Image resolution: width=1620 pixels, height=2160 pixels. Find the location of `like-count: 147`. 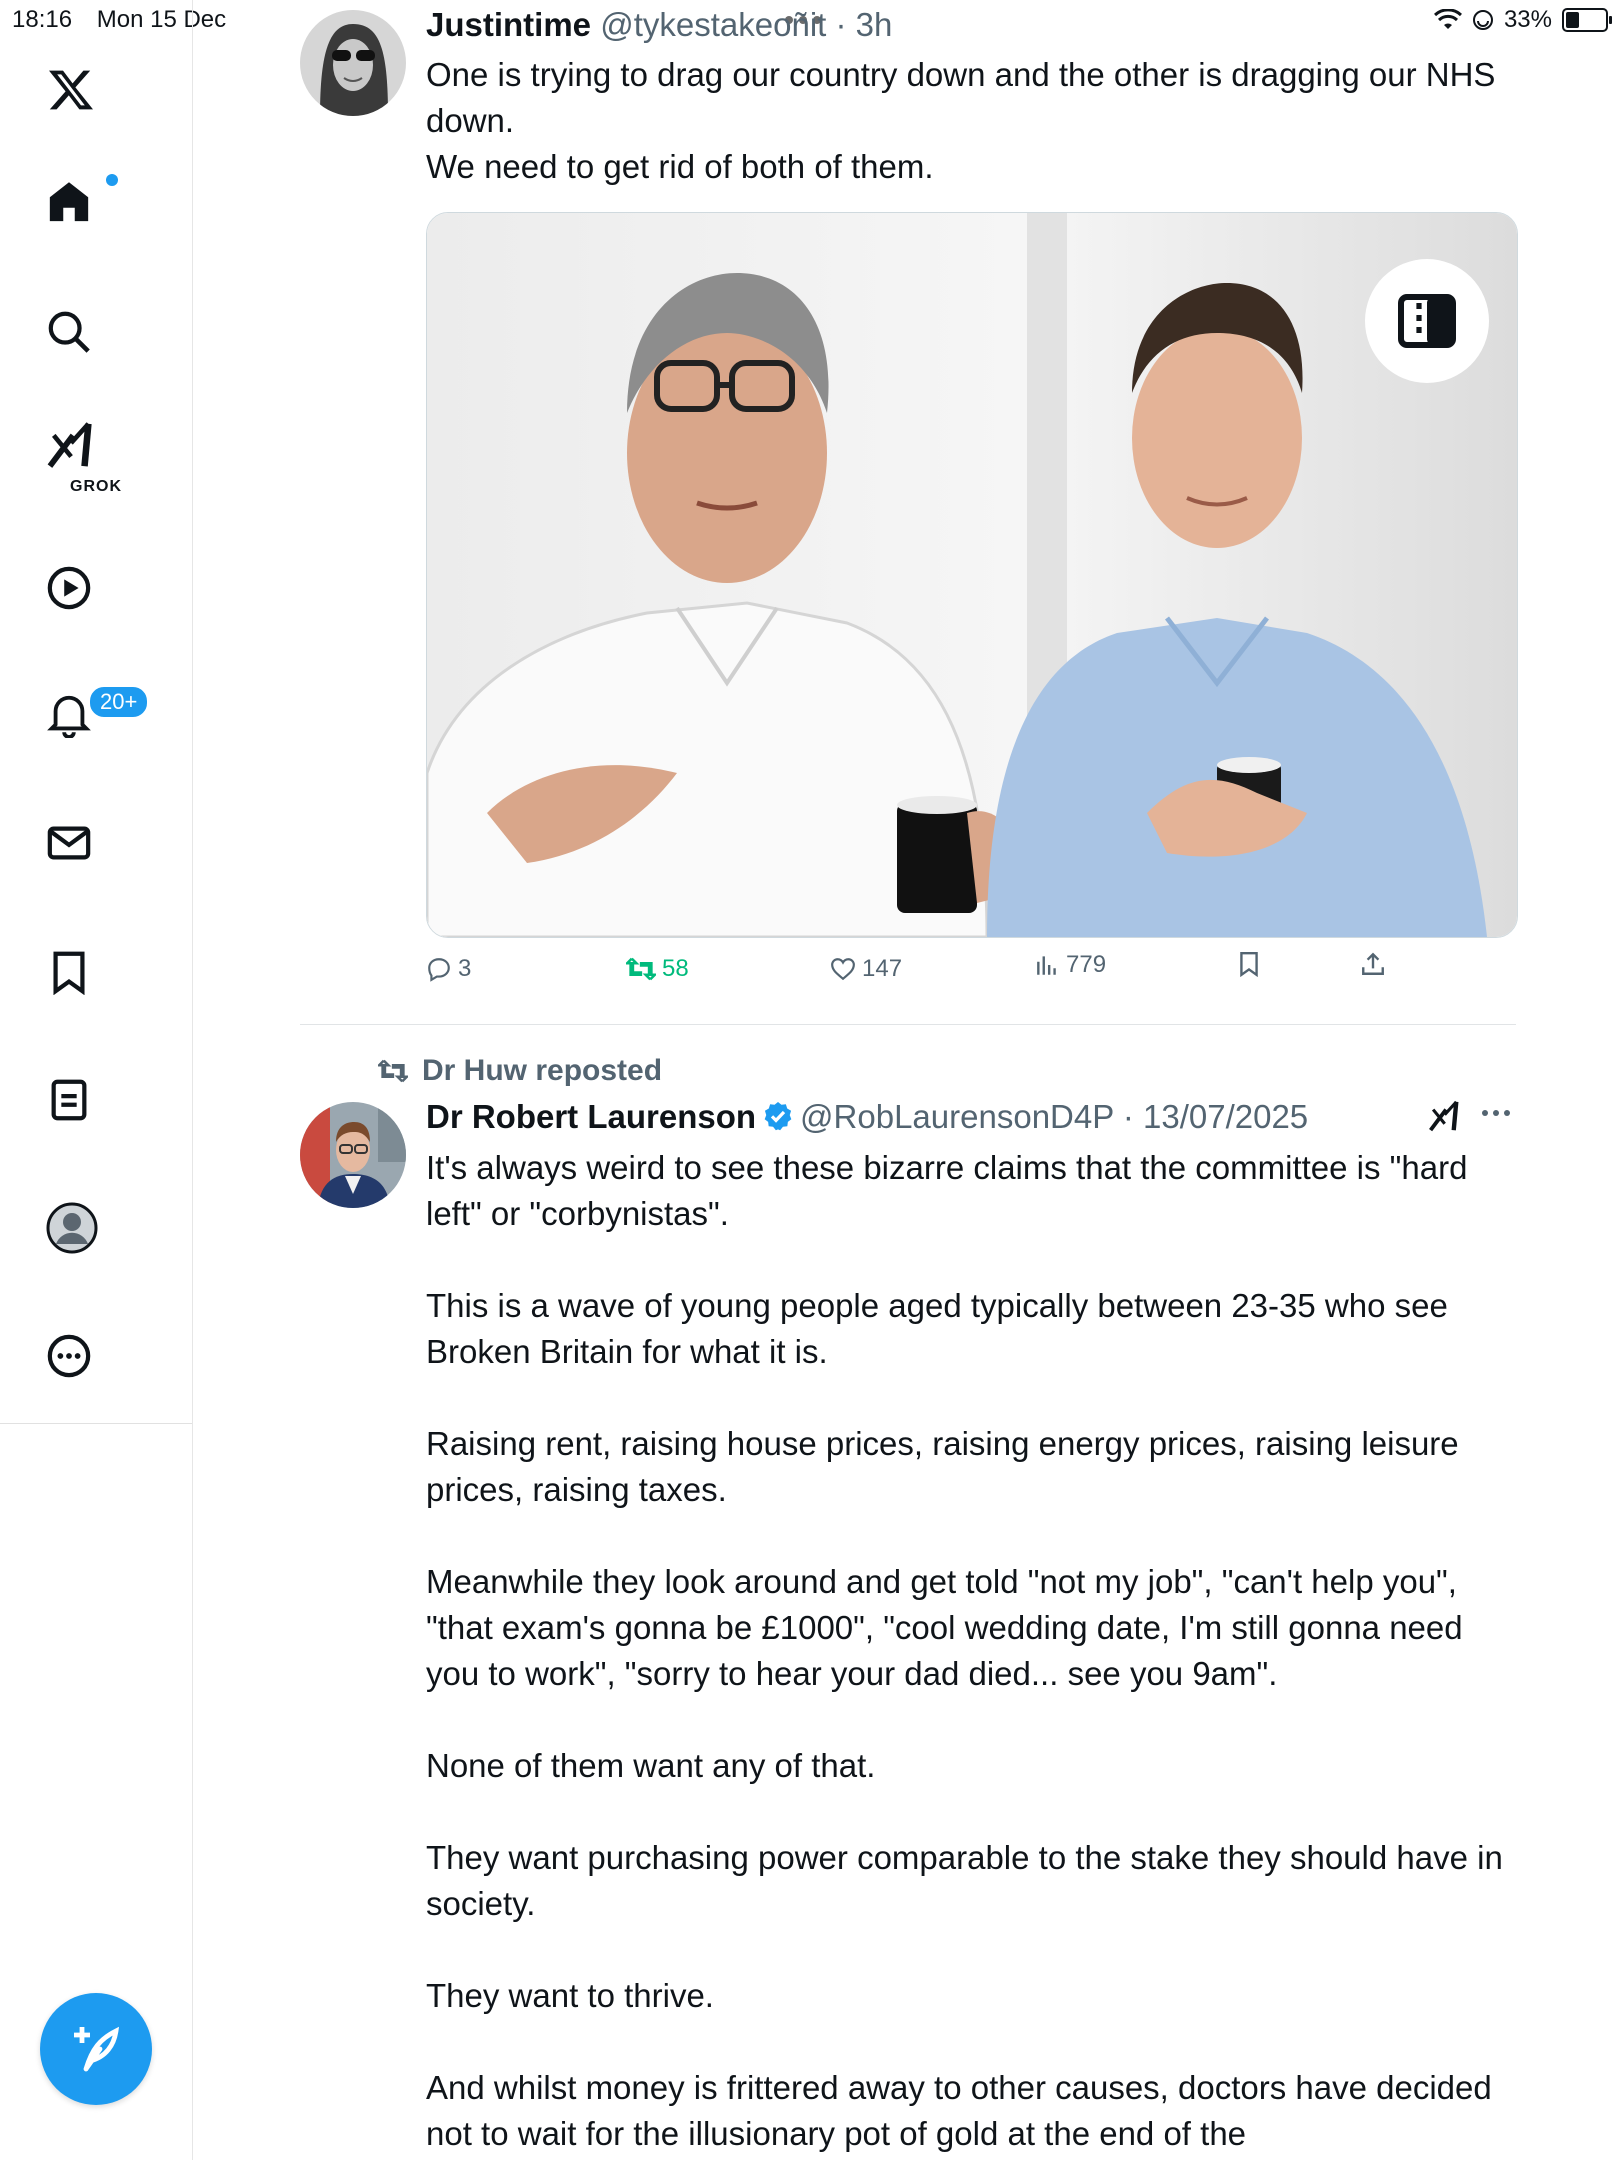

like-count: 147 is located at coordinates (882, 968).